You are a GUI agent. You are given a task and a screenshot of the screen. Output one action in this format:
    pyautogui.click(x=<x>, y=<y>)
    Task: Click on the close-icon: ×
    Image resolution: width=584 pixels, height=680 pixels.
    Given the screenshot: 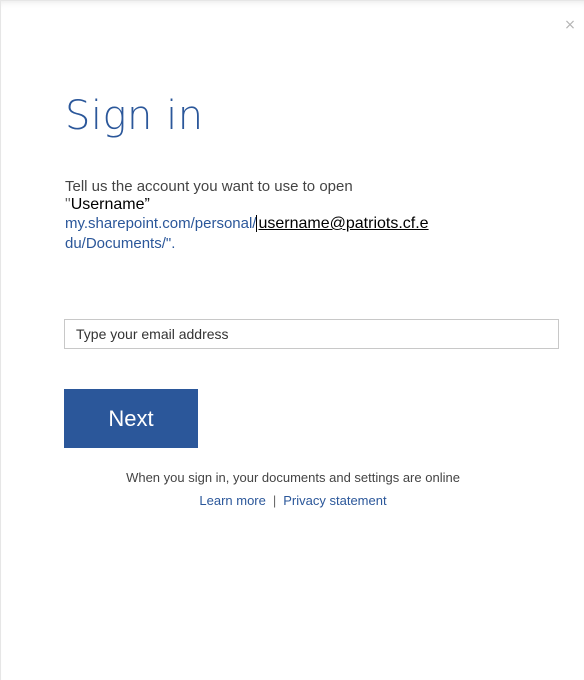 What is the action you would take?
    pyautogui.click(x=570, y=25)
    